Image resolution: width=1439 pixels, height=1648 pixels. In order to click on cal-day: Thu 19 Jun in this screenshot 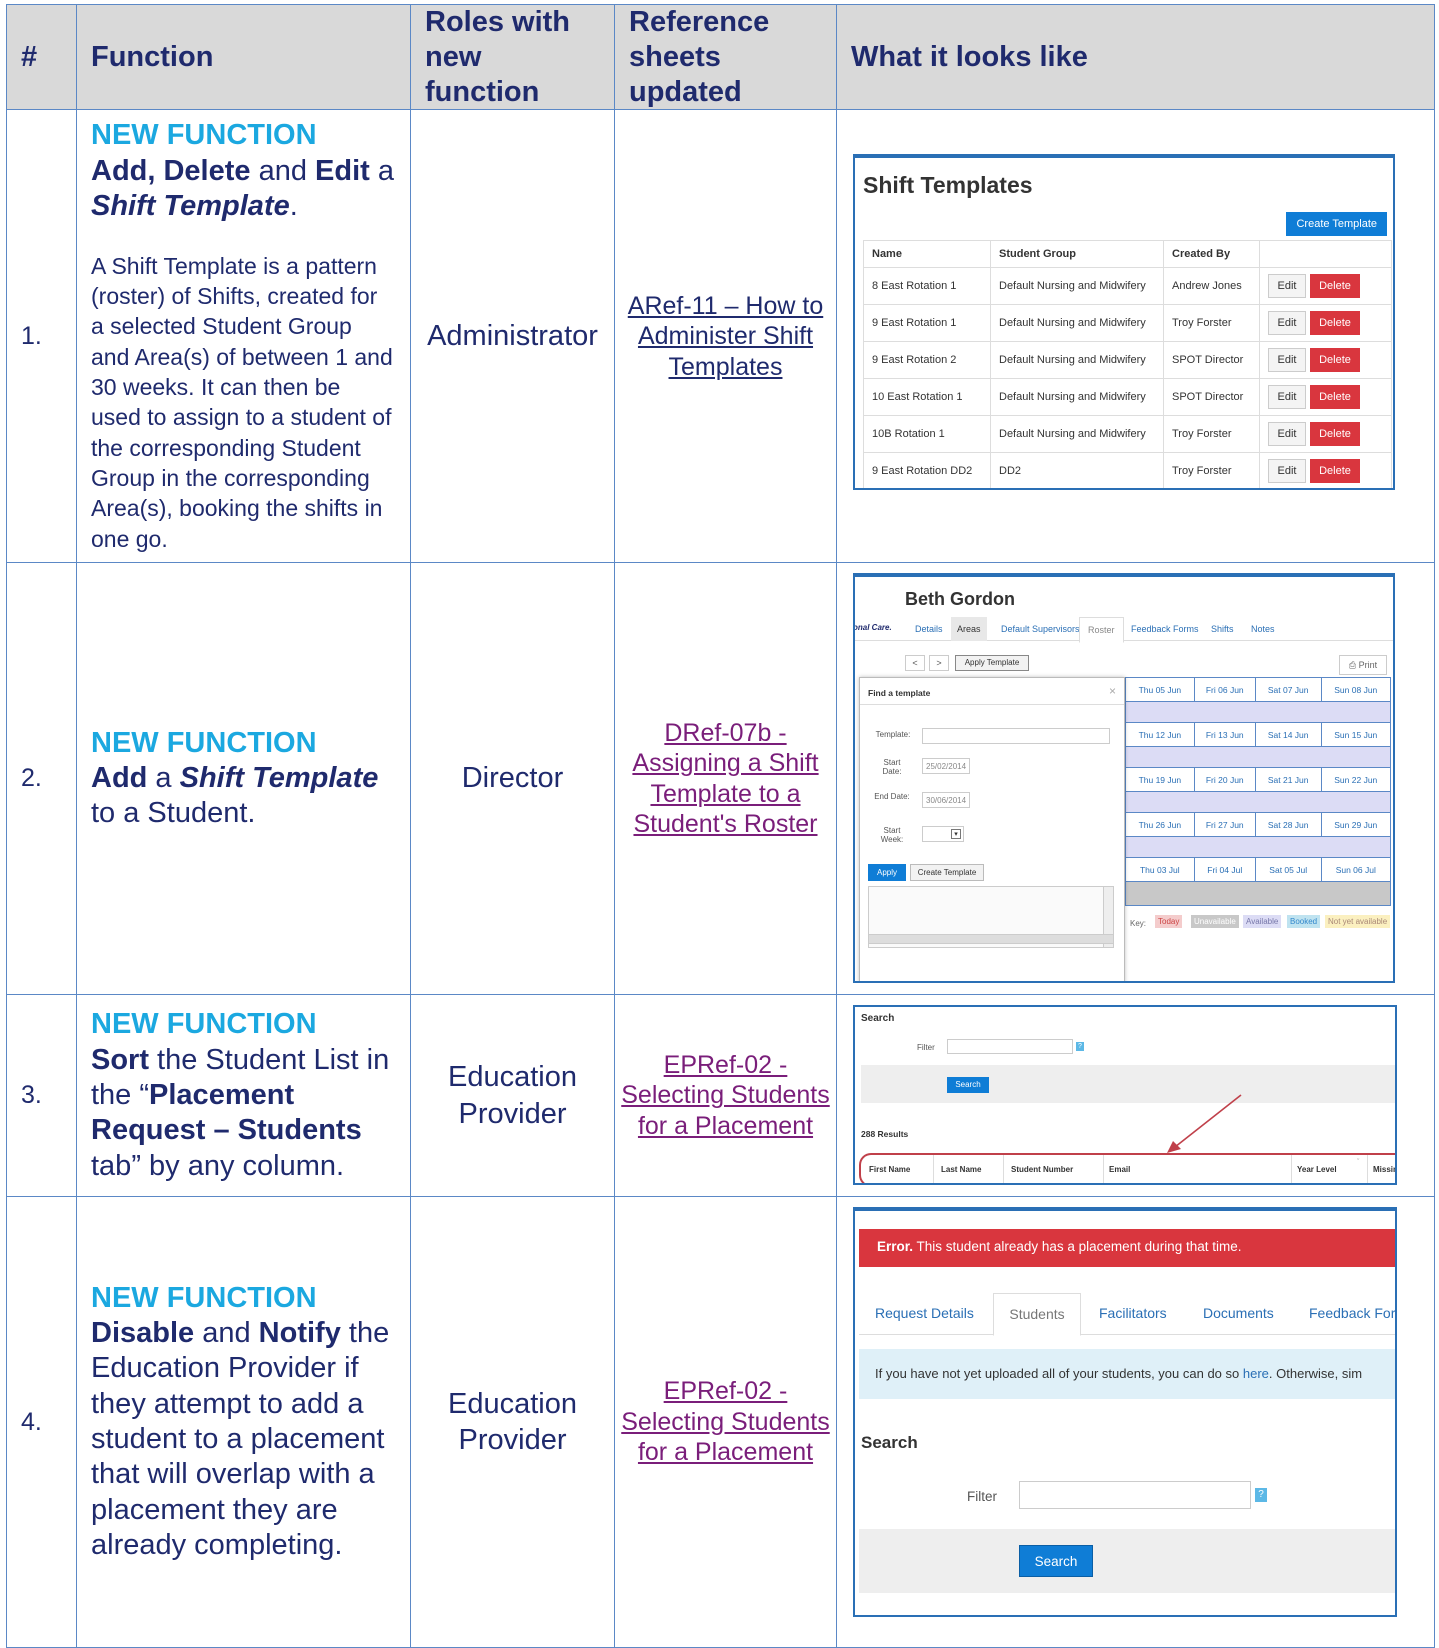, I will do `click(1160, 780)`.